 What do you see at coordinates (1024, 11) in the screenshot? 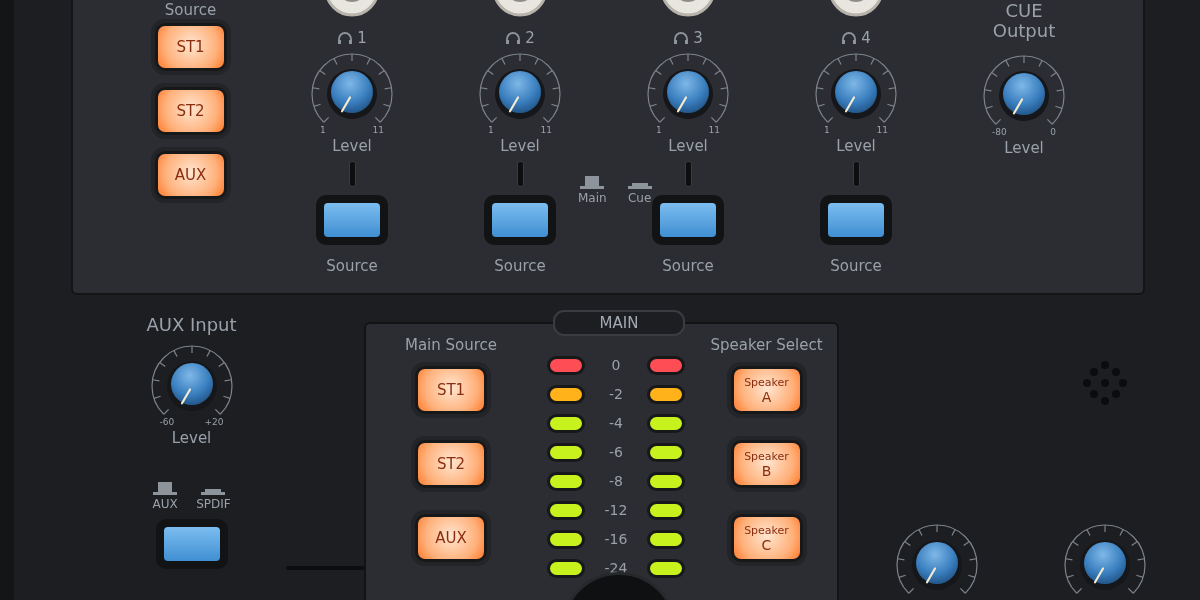
I see `cue-output-title: CUE` at bounding box center [1024, 11].